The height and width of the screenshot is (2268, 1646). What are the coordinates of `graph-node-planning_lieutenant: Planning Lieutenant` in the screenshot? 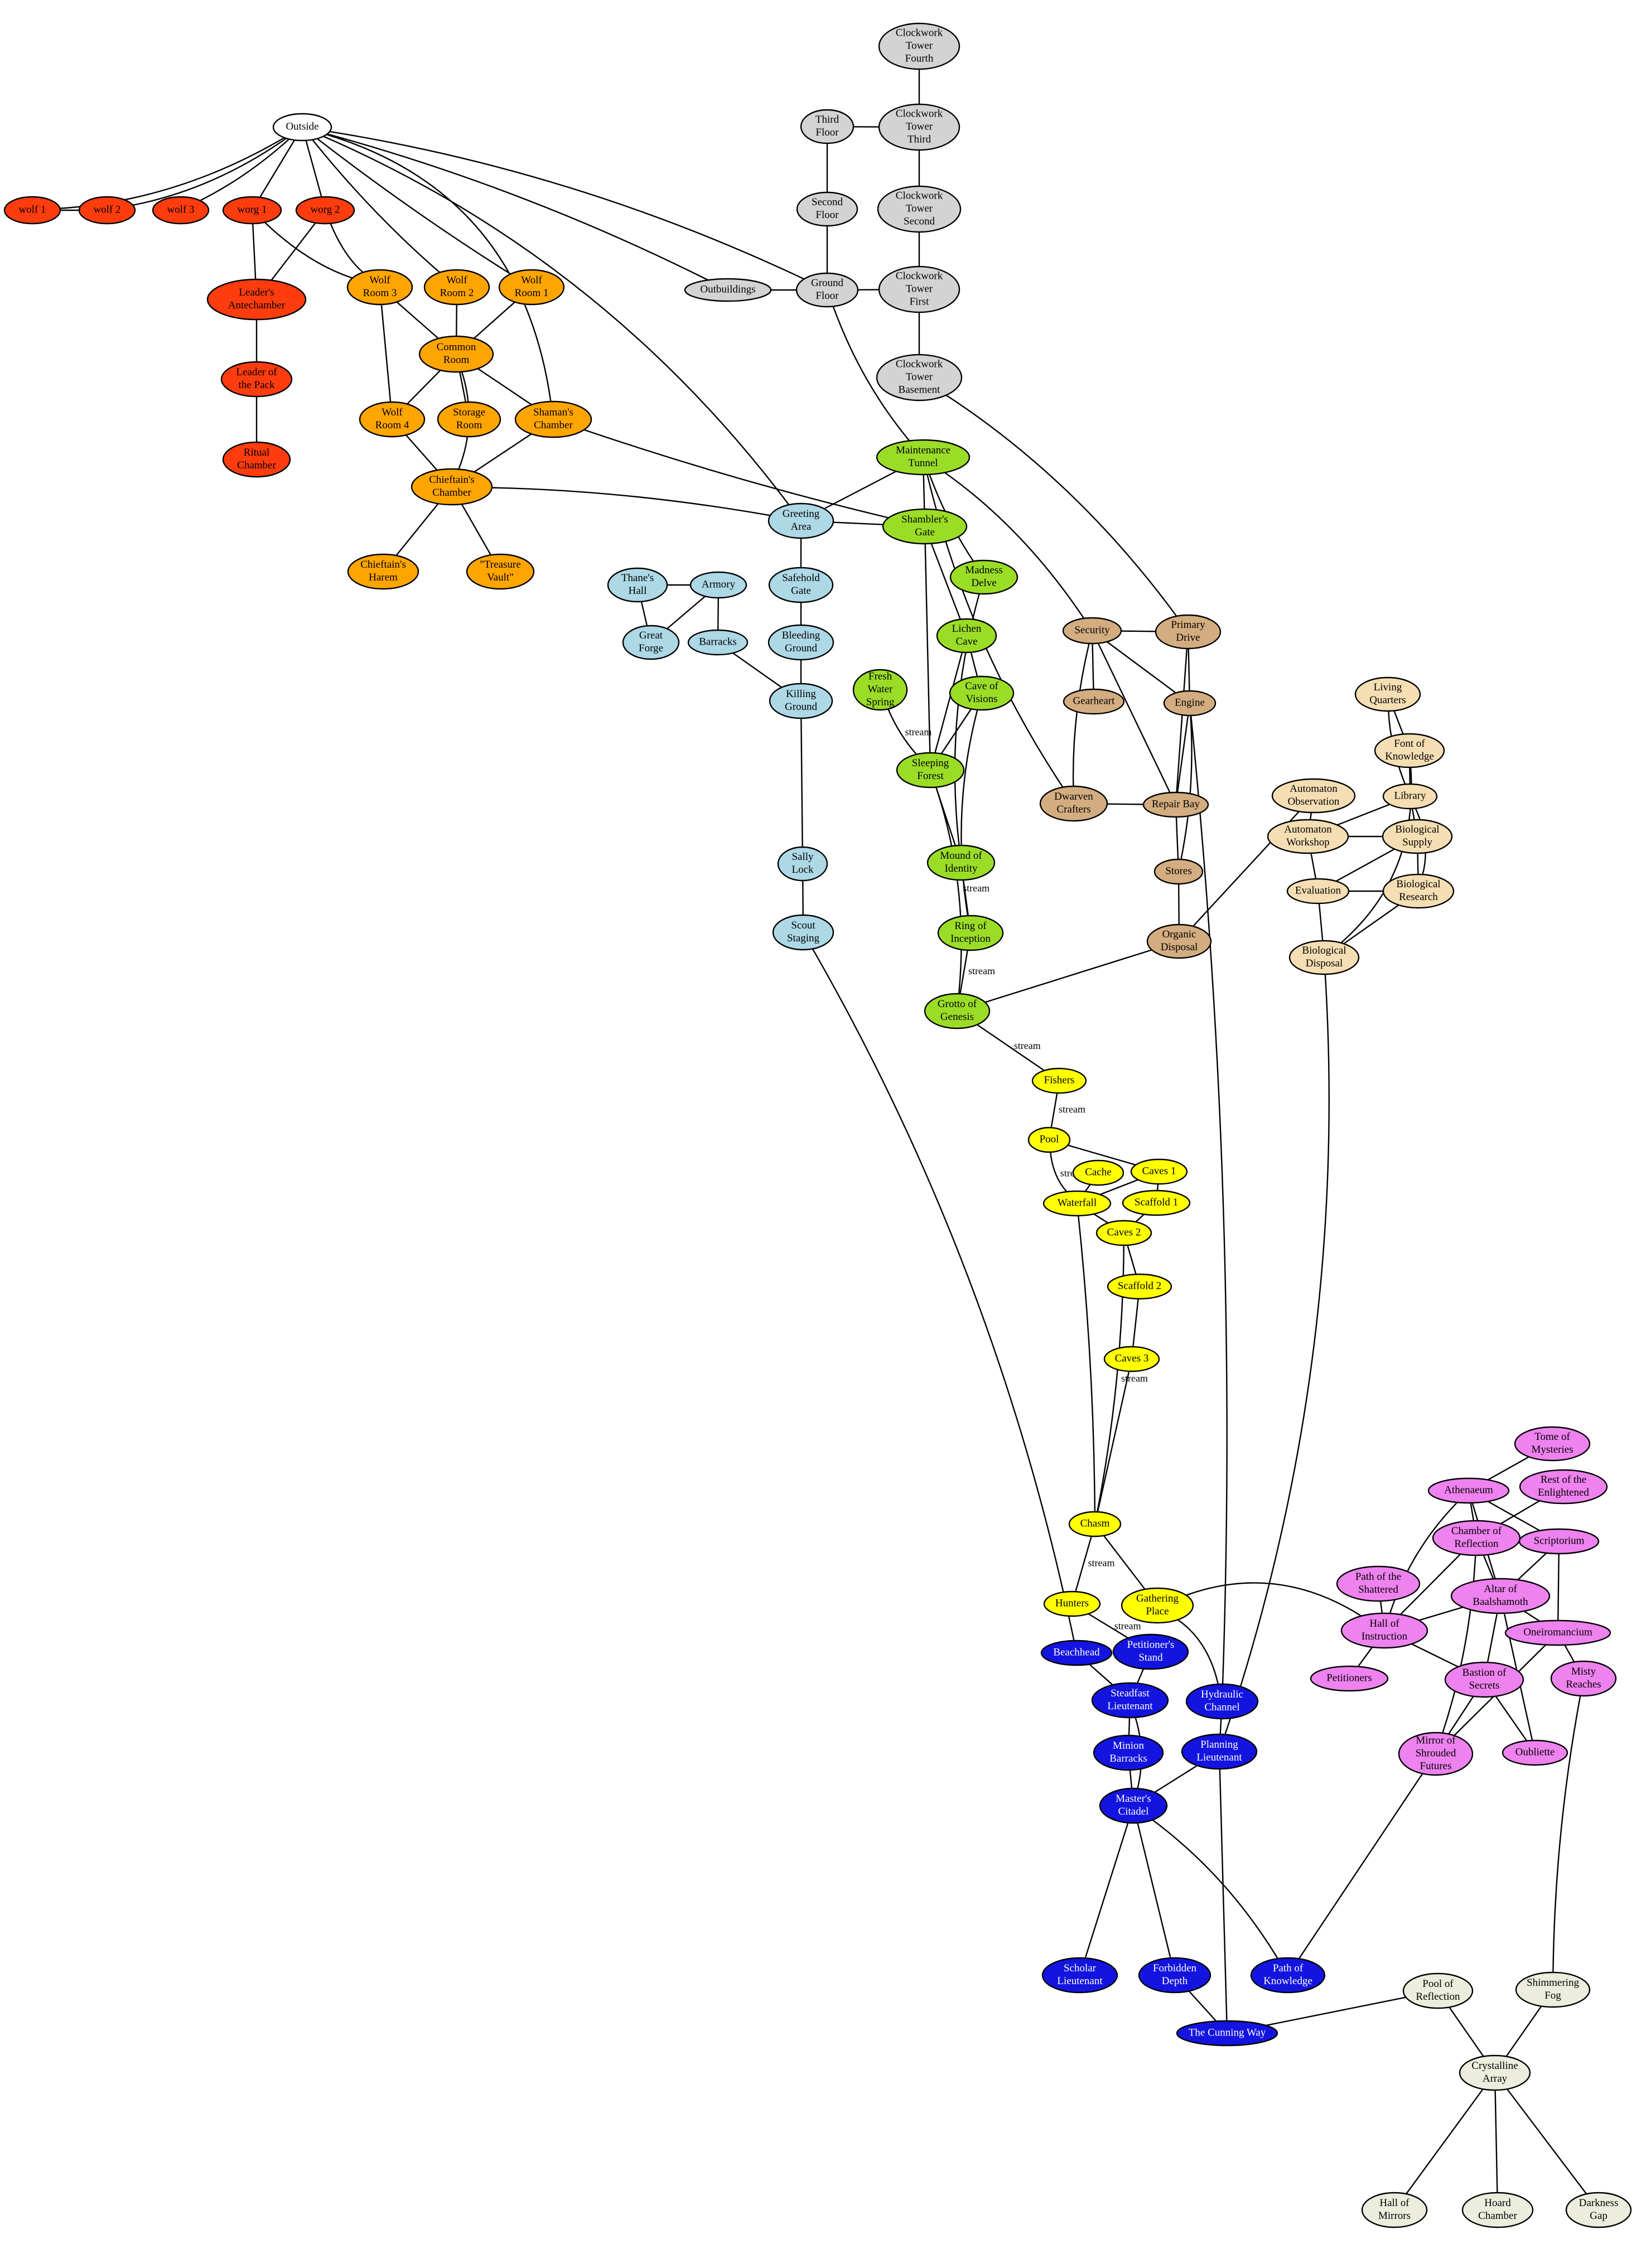 It's located at (1219, 1751).